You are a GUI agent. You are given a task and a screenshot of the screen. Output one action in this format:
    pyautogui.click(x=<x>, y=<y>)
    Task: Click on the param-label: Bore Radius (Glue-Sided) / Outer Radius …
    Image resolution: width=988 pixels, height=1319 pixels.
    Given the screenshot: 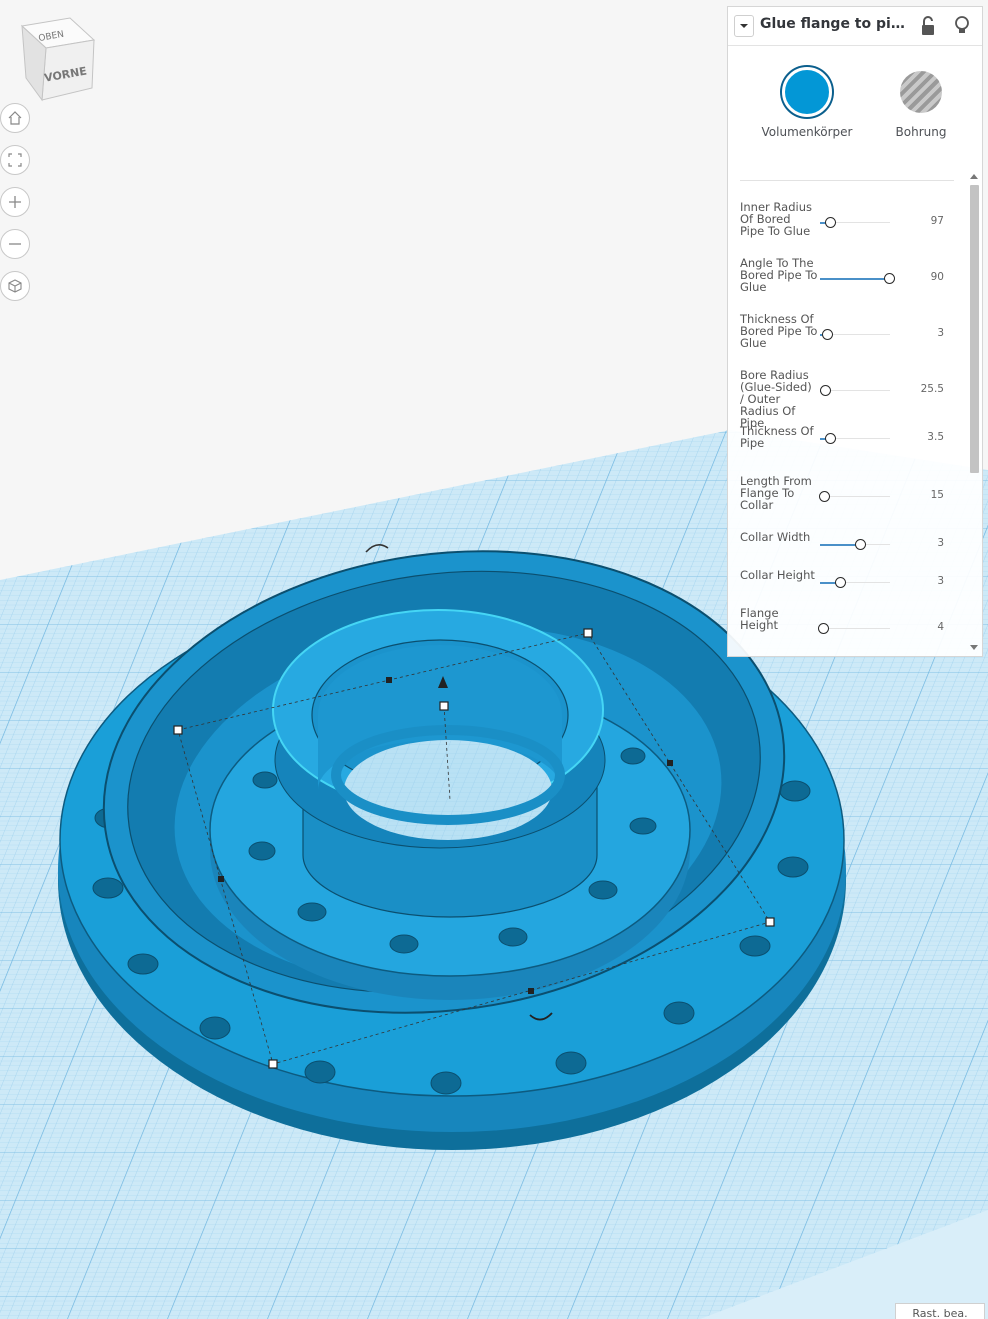 What is the action you would take?
    pyautogui.click(x=776, y=399)
    